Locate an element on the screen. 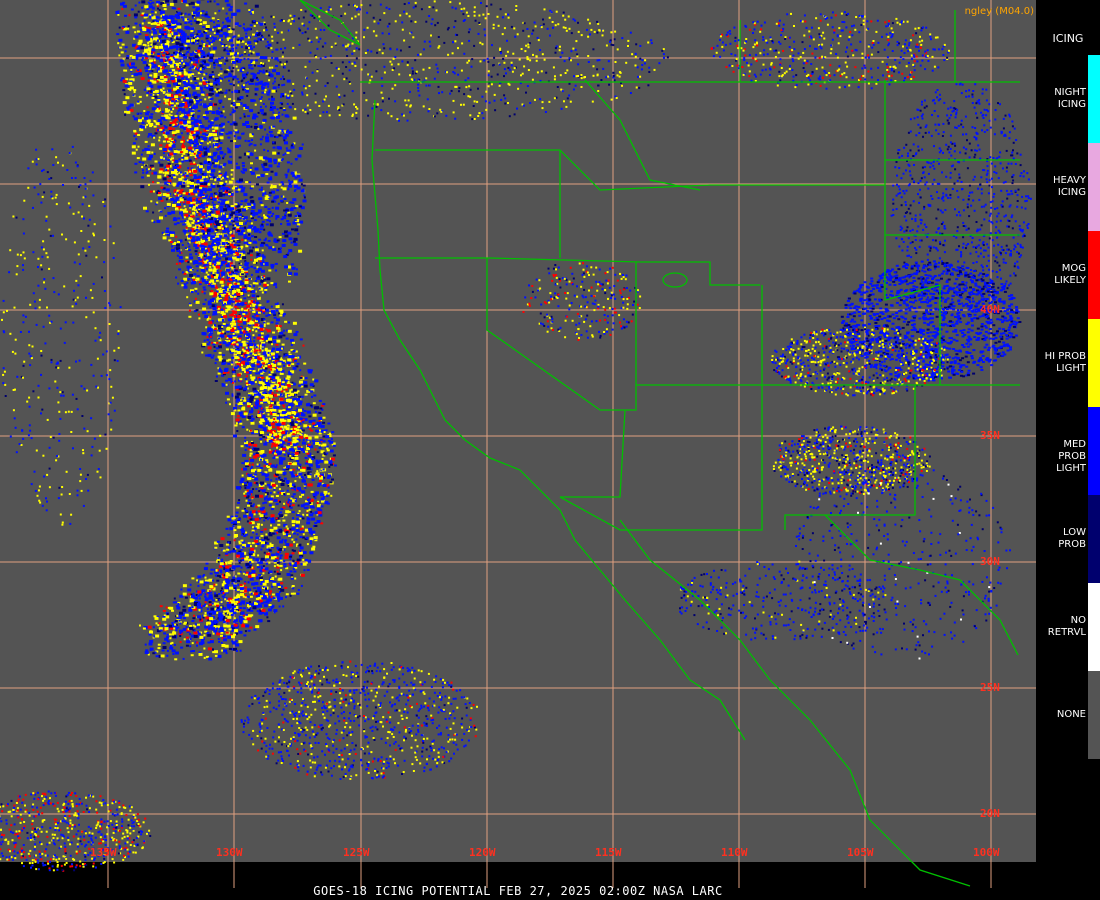  latitude-label: 25N is located at coordinates (990, 687).